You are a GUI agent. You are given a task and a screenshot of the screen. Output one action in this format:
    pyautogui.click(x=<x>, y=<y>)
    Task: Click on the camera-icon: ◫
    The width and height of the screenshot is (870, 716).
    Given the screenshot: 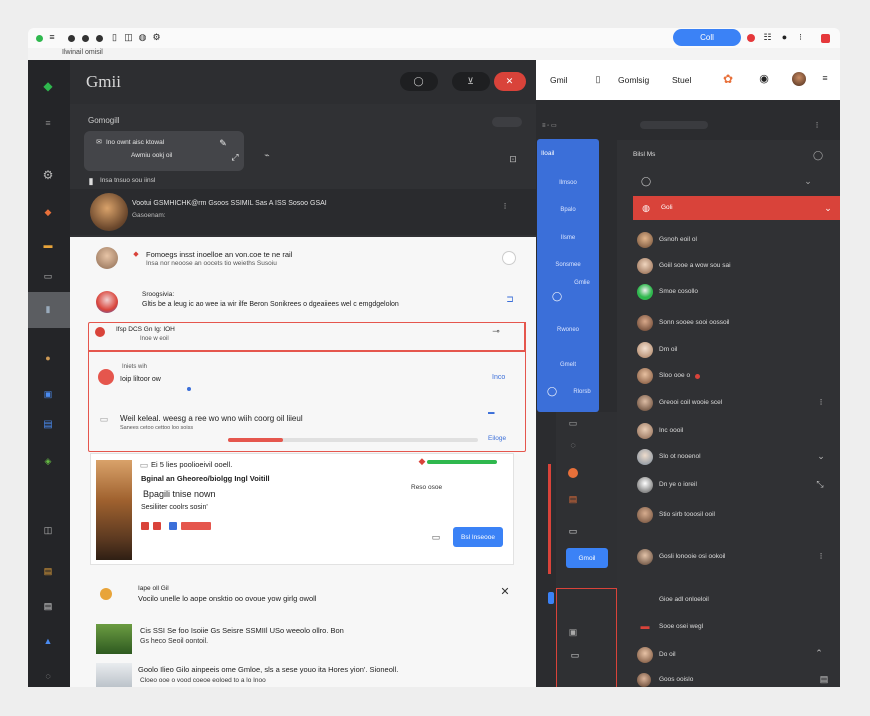 What is the action you would take?
    pyautogui.click(x=128, y=37)
    